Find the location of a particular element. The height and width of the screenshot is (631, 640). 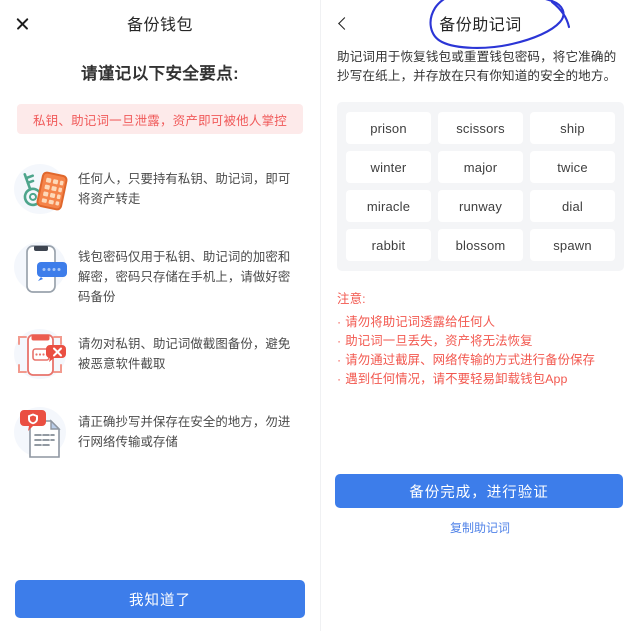

phone-password-icon is located at coordinates (41, 267).